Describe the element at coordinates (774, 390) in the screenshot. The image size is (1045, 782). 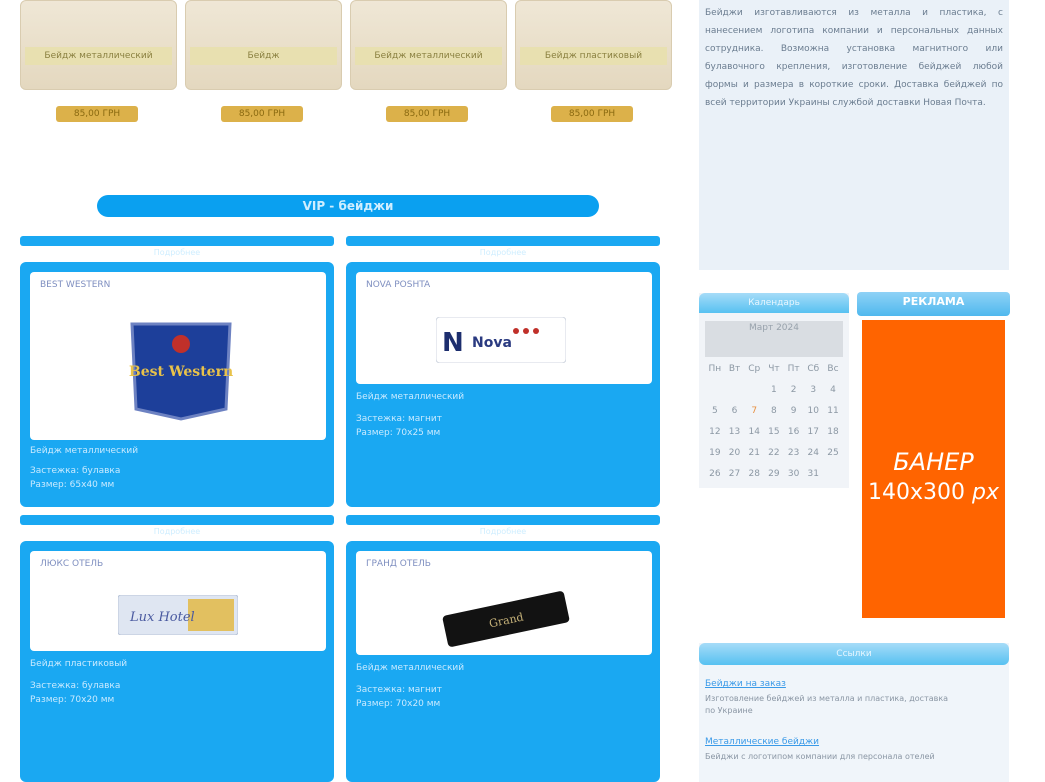
I see `calendar-day: 1` at that location.